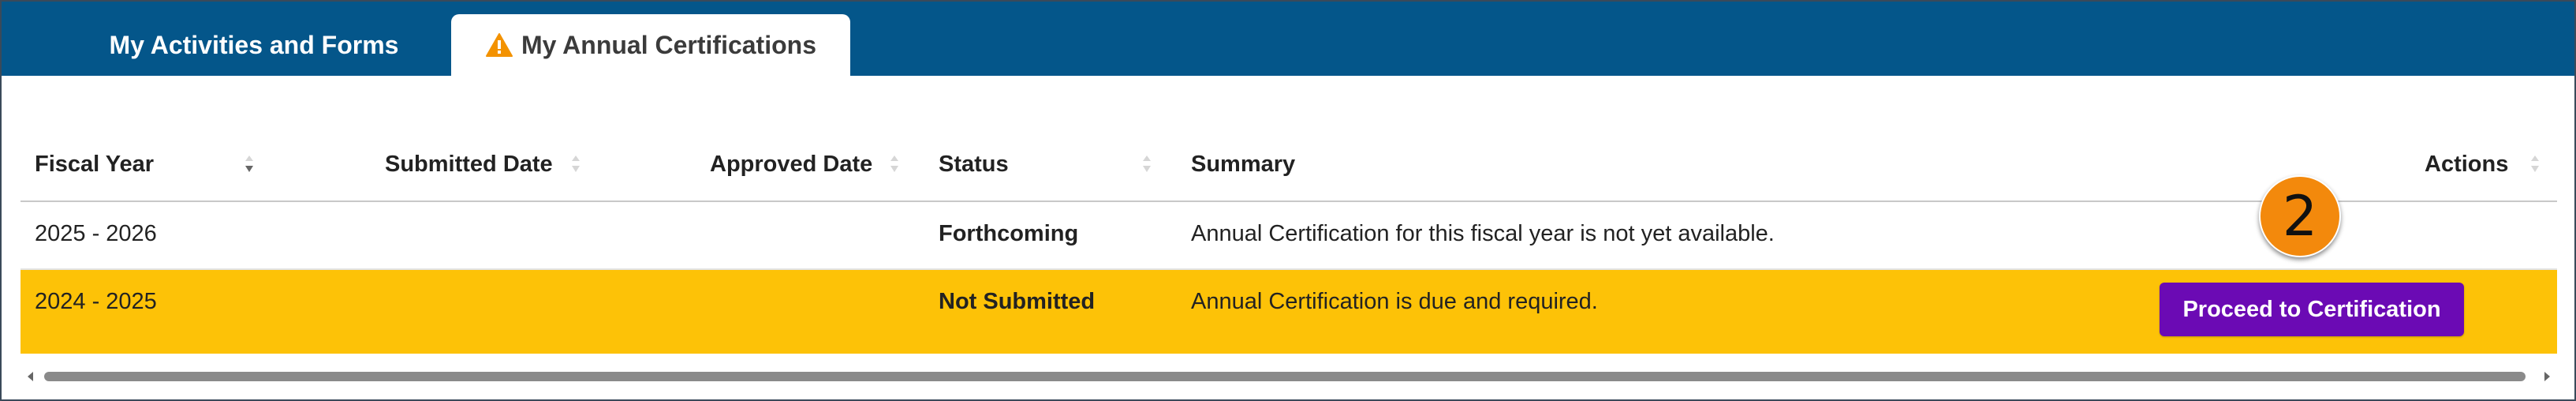  Describe the element at coordinates (791, 165) in the screenshot. I see `column-header-approved-date: Approved Date` at that location.